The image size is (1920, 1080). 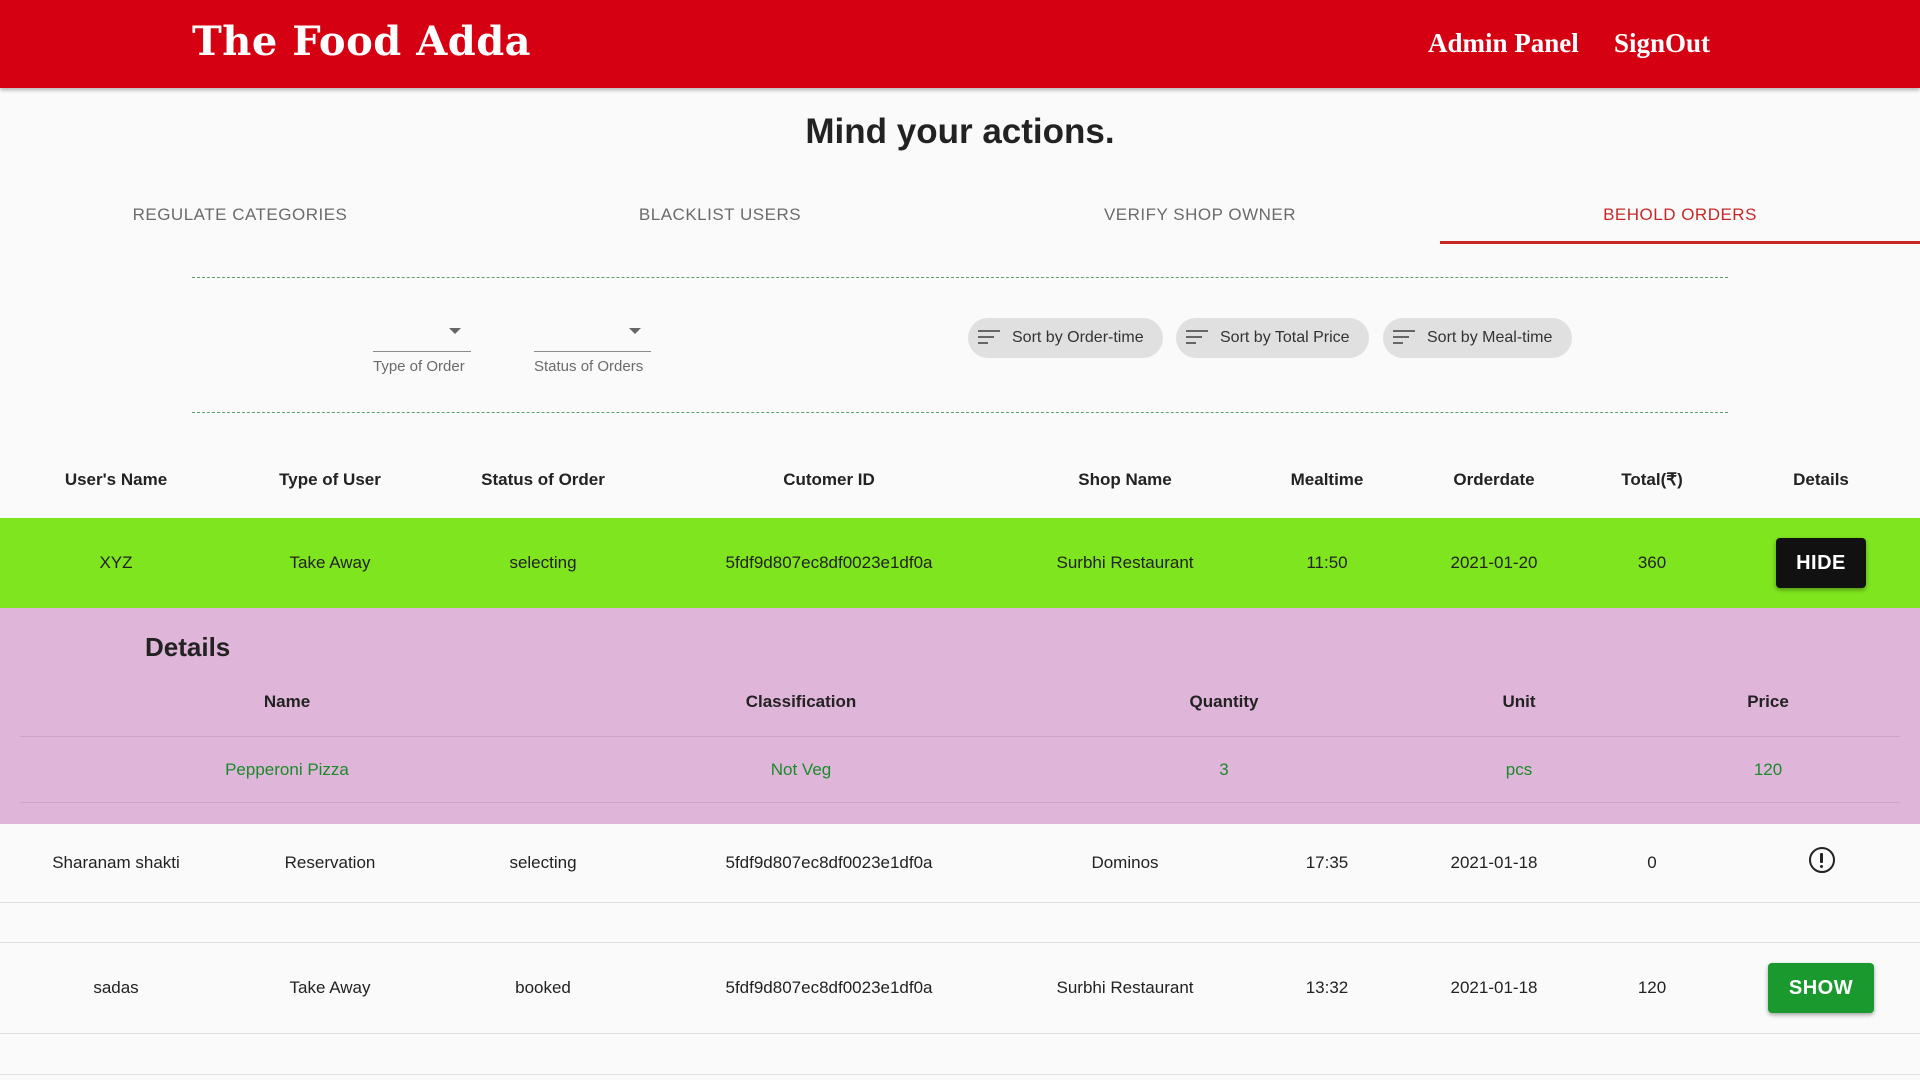 I want to click on sort-by-meal-time-chip: Sort by Meal-time, so click(x=1477, y=338).